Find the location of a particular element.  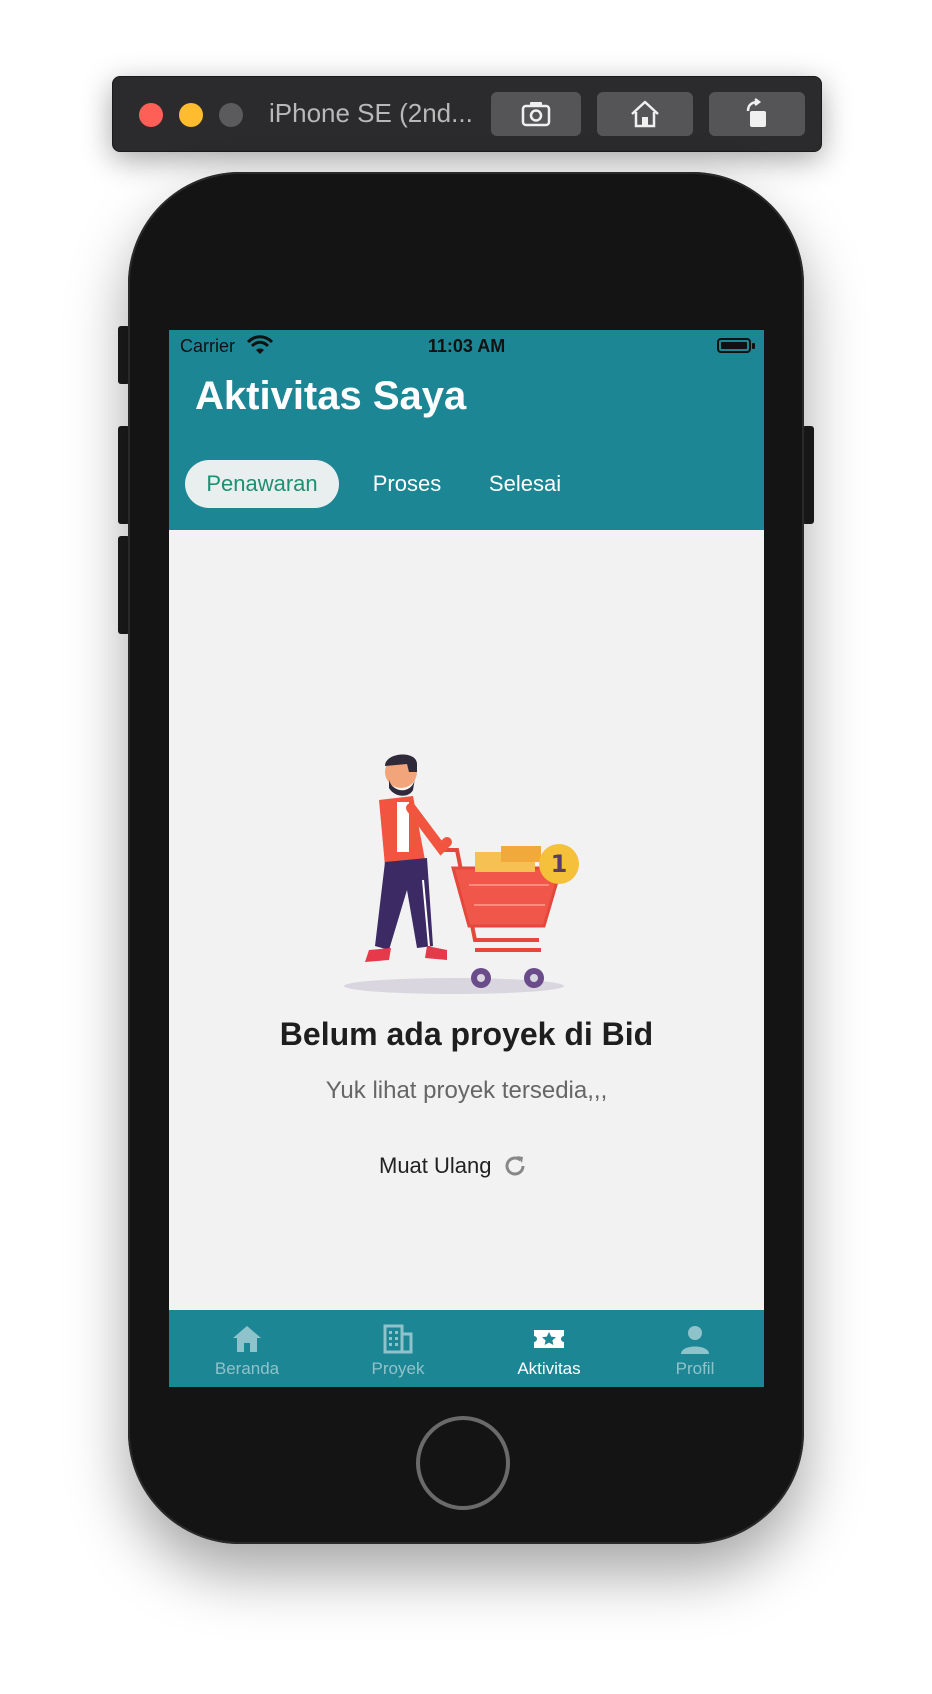

minimize-window-button is located at coordinates (191, 115).